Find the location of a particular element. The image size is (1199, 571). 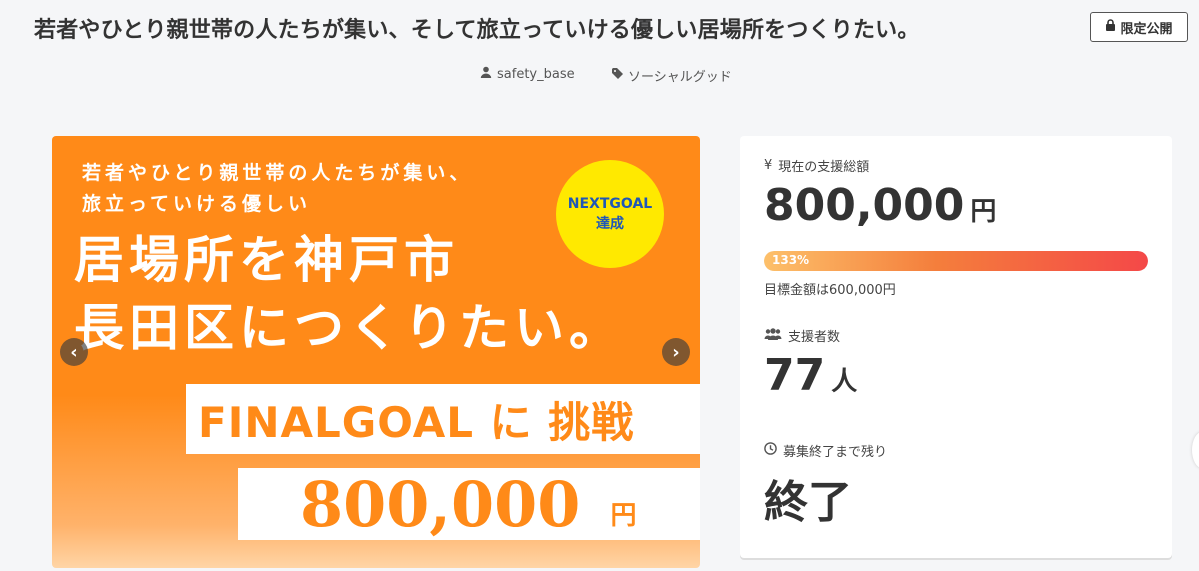

clock-icon is located at coordinates (770, 450).